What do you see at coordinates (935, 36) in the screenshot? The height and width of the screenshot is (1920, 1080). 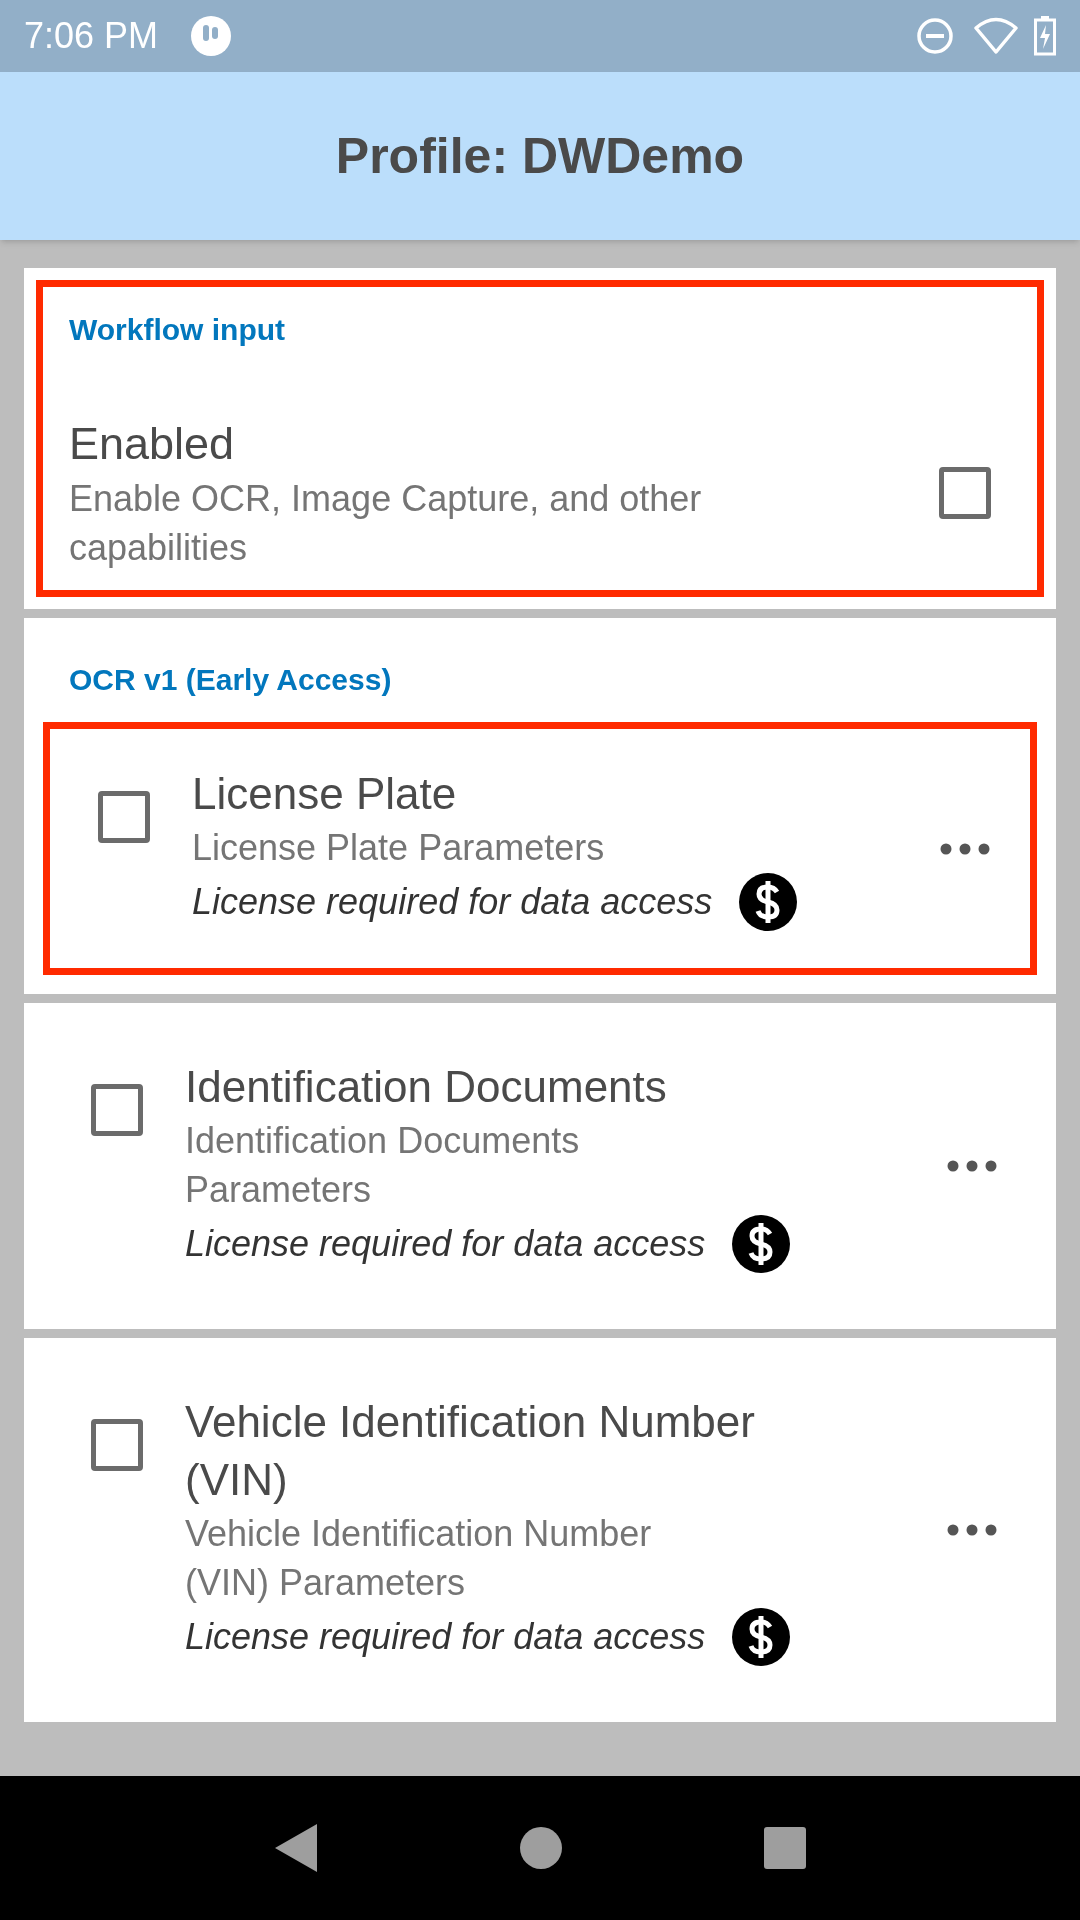 I see `do-not-disturb-icon` at bounding box center [935, 36].